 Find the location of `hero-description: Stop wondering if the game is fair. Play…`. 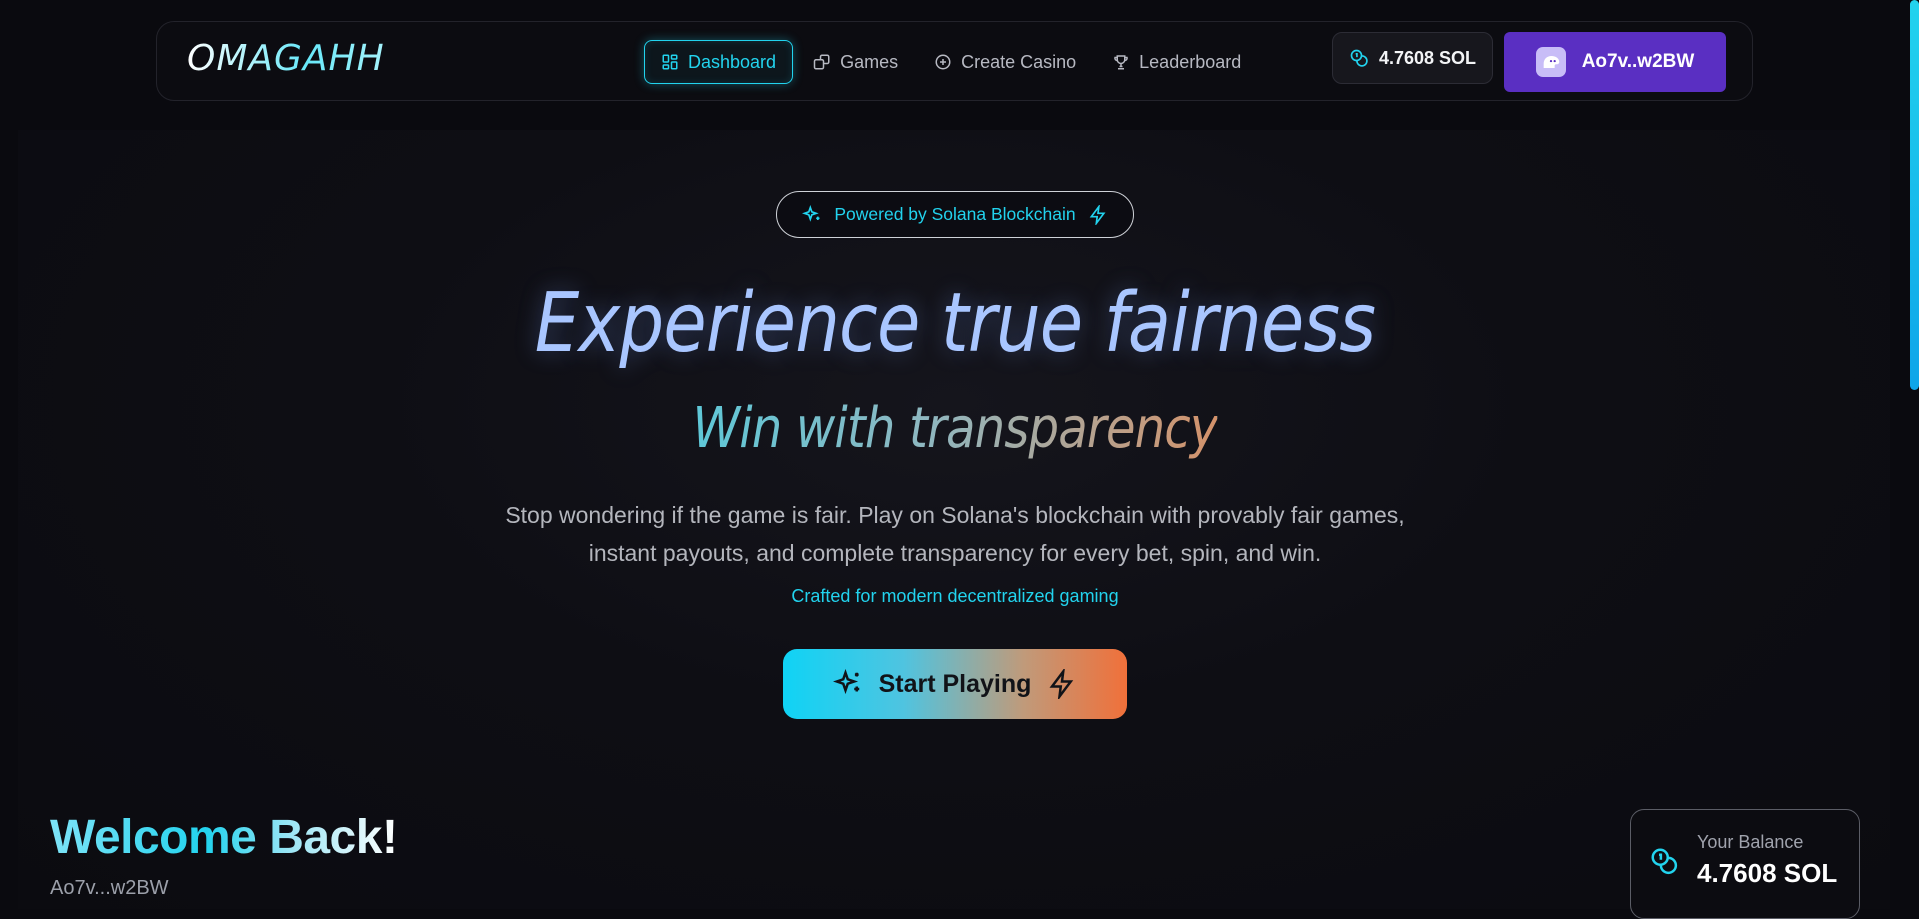

hero-description: Stop wondering if the game is fair. Play… is located at coordinates (955, 534).